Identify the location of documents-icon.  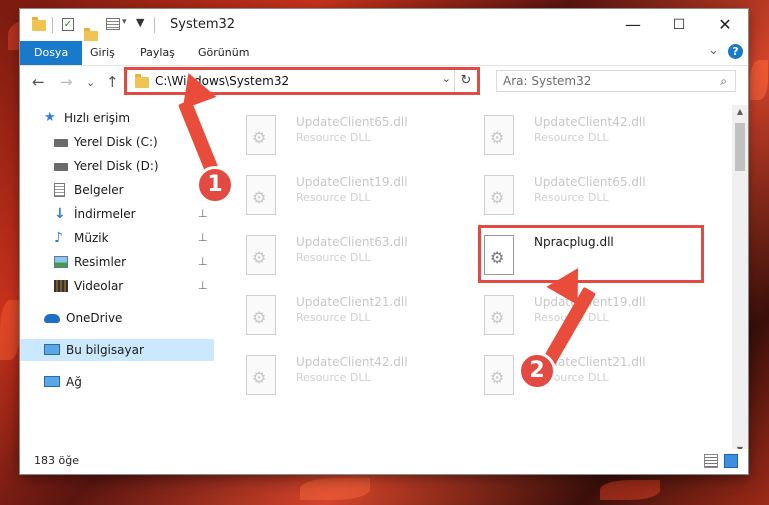
(59, 190).